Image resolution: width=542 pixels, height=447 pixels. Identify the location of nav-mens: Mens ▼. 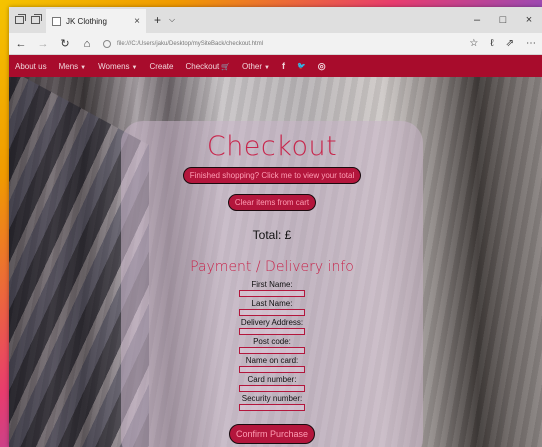
(73, 66).